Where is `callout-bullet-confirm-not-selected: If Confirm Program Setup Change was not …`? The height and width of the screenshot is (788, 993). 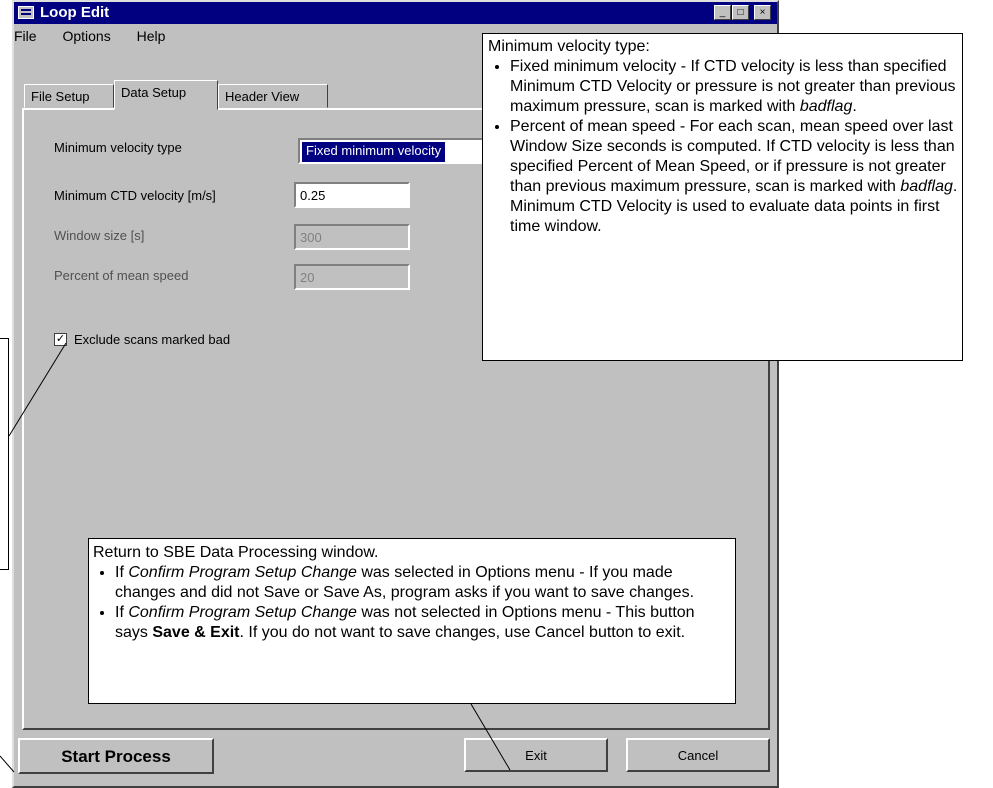 callout-bullet-confirm-not-selected: If Confirm Program Setup Change was not … is located at coordinates (422, 623).